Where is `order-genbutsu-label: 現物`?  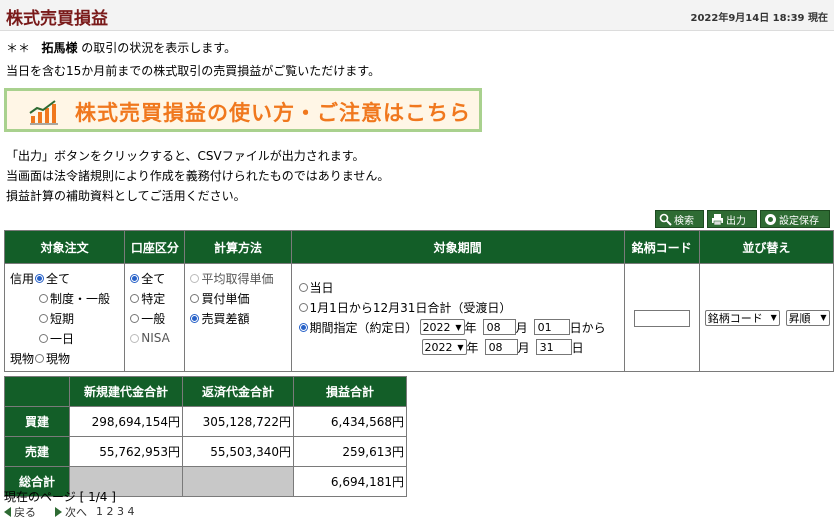 order-genbutsu-label: 現物 is located at coordinates (58, 358).